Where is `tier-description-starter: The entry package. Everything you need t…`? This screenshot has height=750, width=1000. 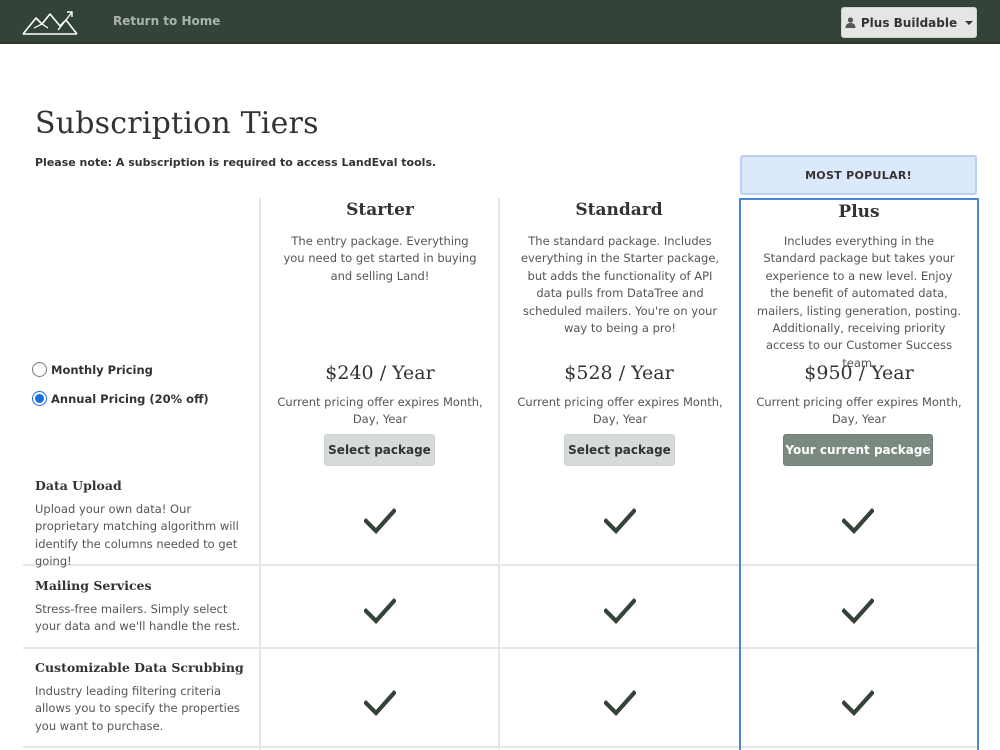 tier-description-starter: The entry package. Everything you need t… is located at coordinates (380, 258).